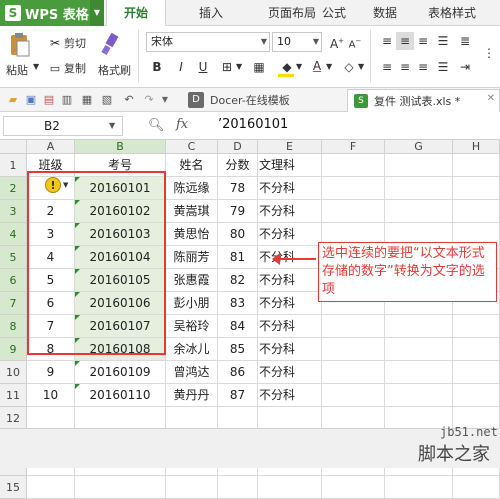 The width and height of the screenshot is (500, 499). I want to click on column-header-e: E, so click(290, 147).